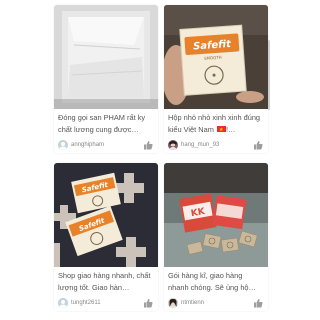 The image size is (320, 320). What do you see at coordinates (216, 57) in the screenshot?
I see `review-photo: Safefit SMOOTH` at bounding box center [216, 57].